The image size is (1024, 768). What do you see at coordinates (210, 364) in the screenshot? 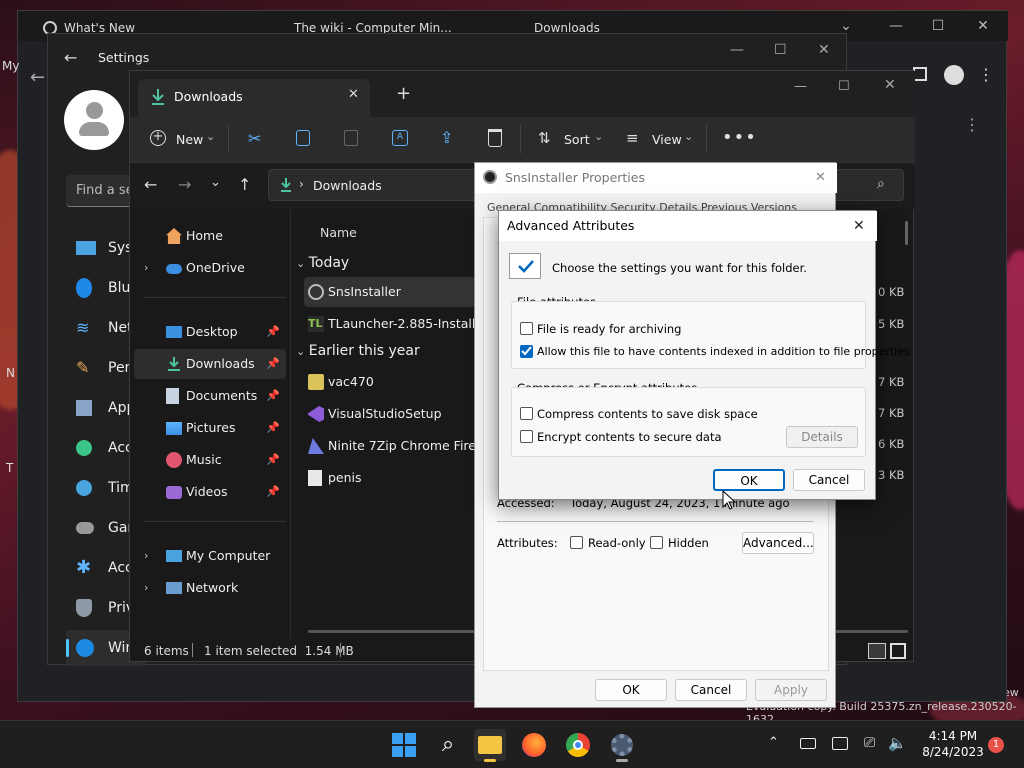
I see `nav-downloads: Downloads 📌` at bounding box center [210, 364].